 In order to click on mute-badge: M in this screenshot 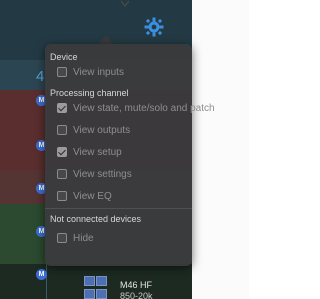, I will do `click(41, 274)`.